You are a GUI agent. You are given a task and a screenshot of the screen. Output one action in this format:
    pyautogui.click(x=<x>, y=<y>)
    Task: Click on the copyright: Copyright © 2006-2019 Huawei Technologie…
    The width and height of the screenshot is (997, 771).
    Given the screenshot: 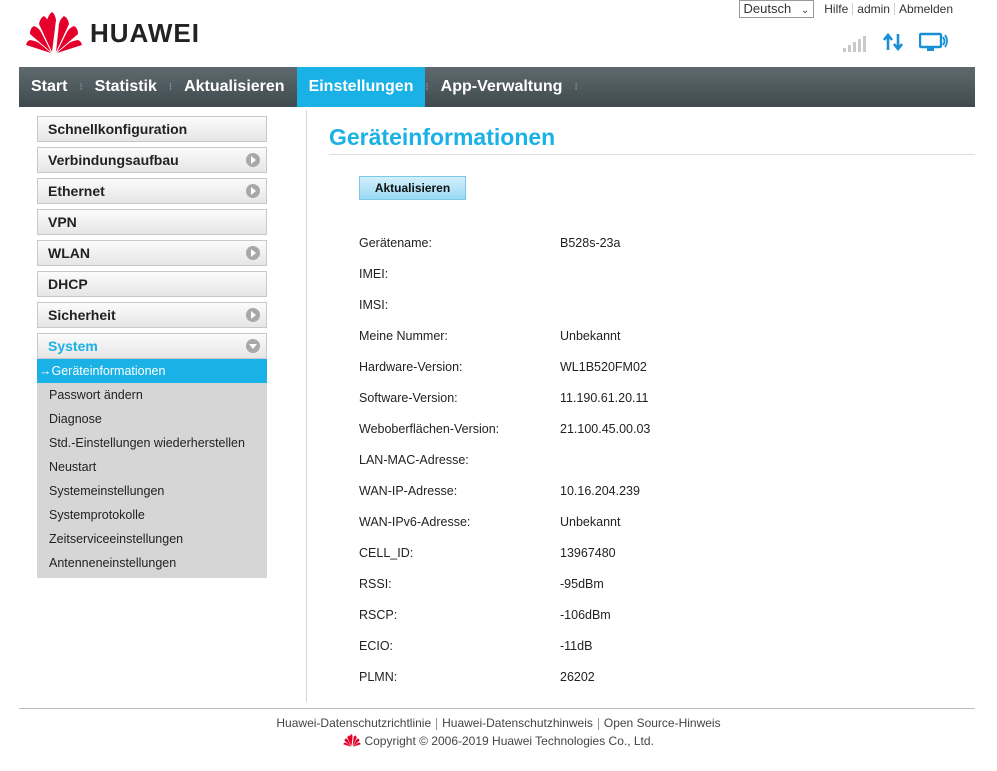 What is the action you would take?
    pyautogui.click(x=498, y=741)
    